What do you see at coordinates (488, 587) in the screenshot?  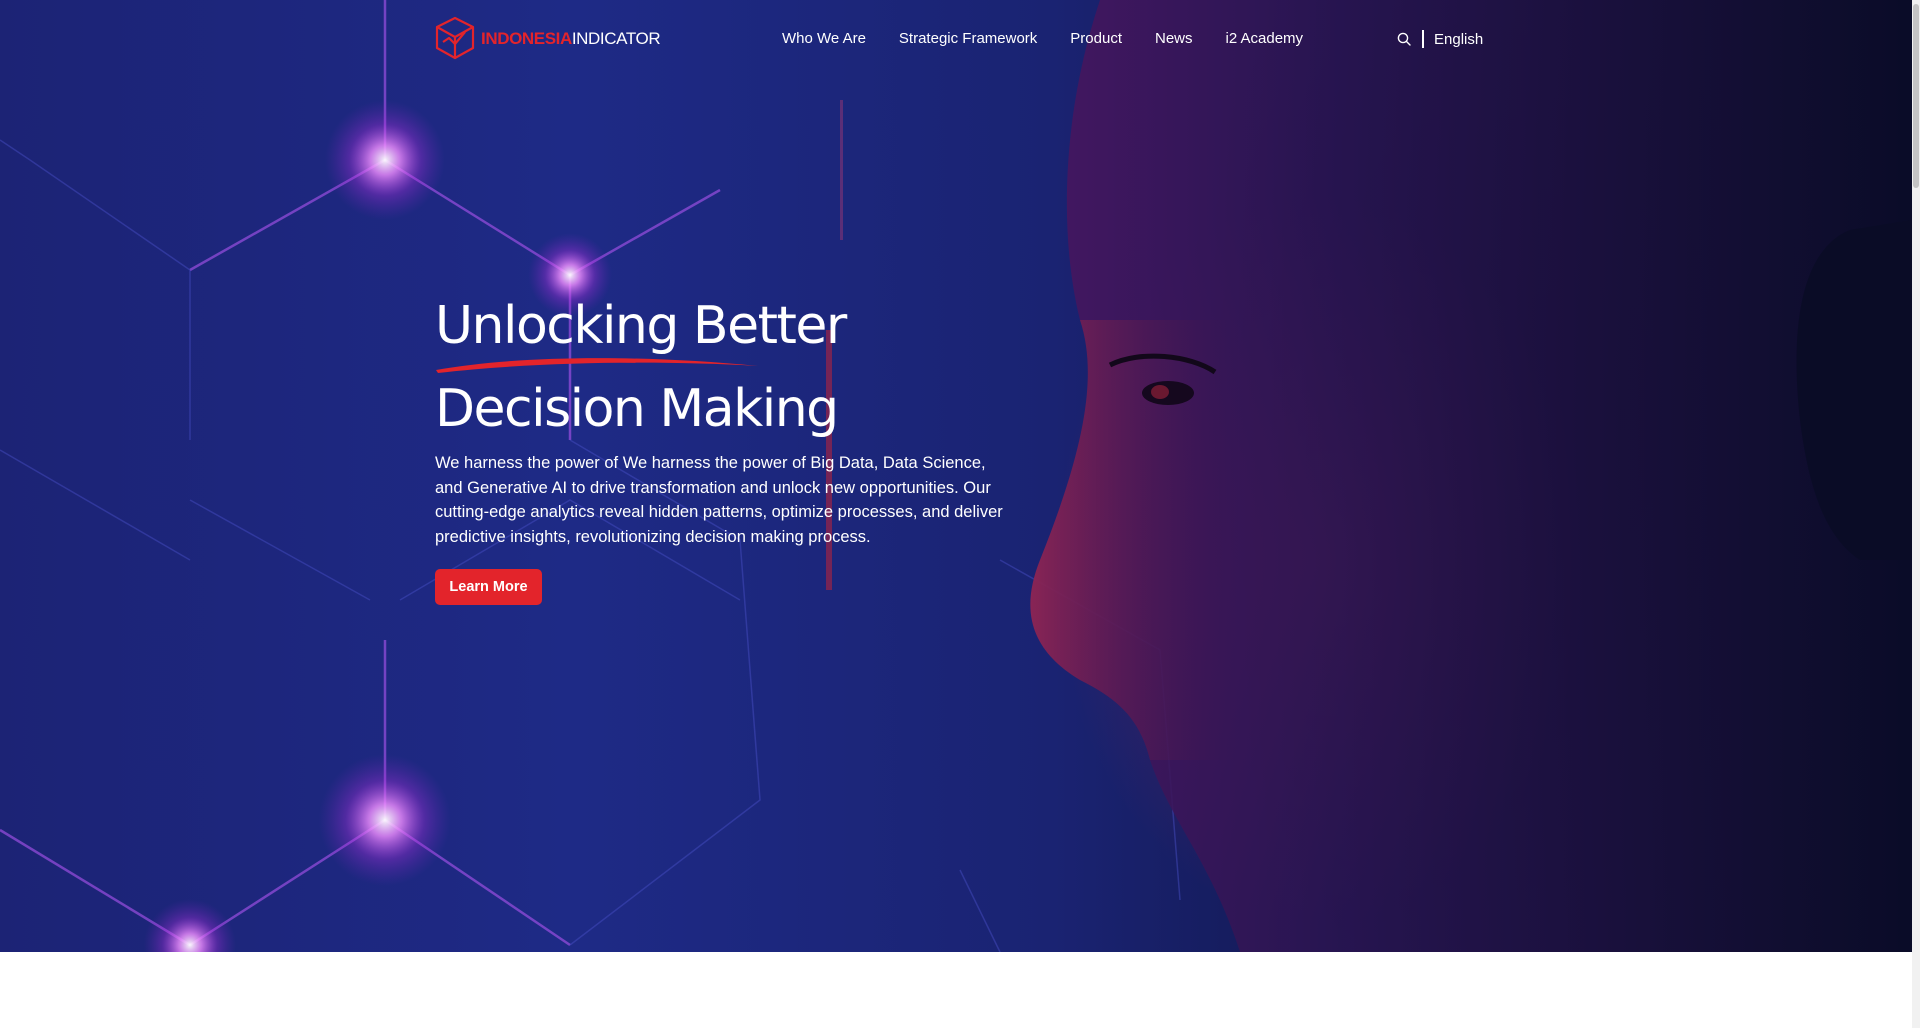 I see `learn-more-button: Learn More` at bounding box center [488, 587].